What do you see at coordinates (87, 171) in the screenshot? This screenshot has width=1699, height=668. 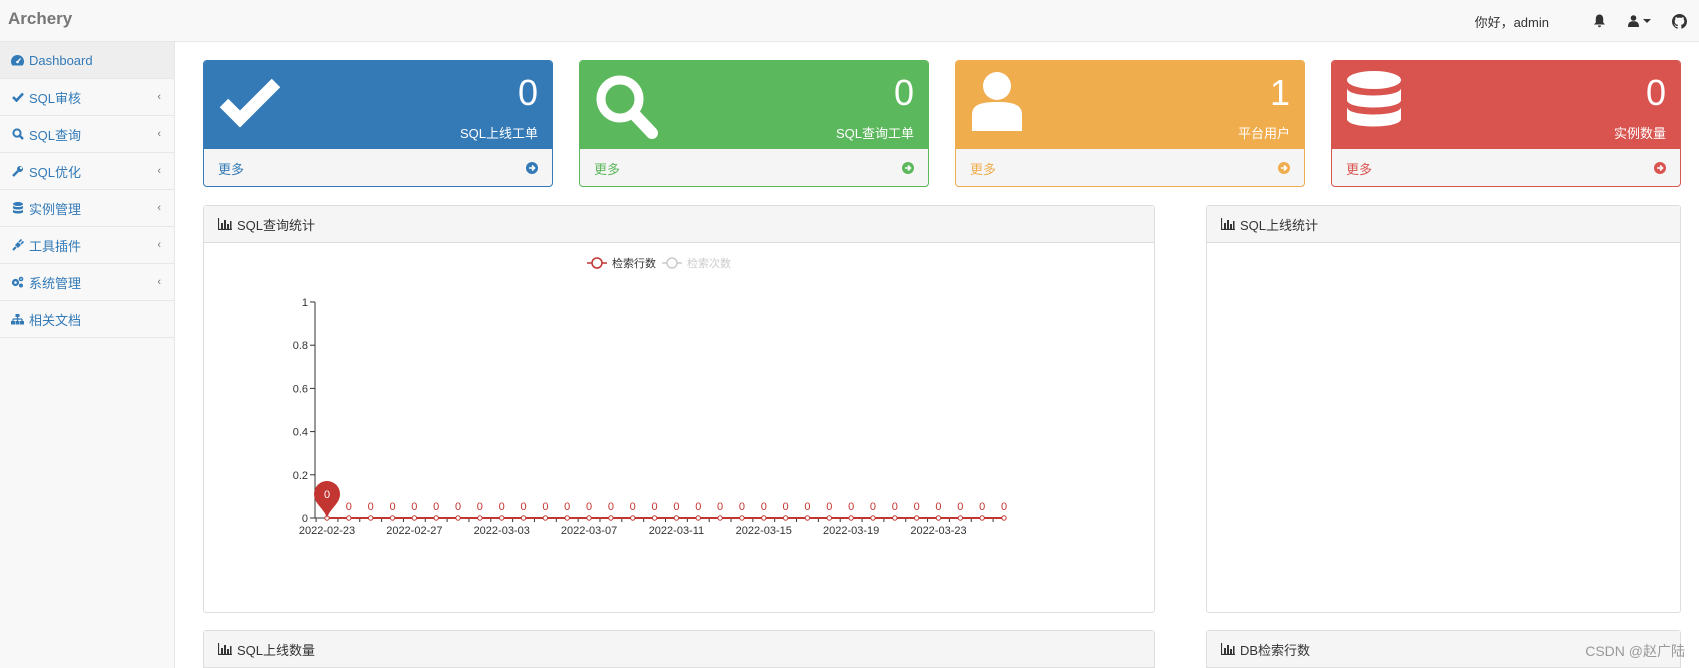 I see `sidebar-item-sql-optimize: SQL优化 ‹` at bounding box center [87, 171].